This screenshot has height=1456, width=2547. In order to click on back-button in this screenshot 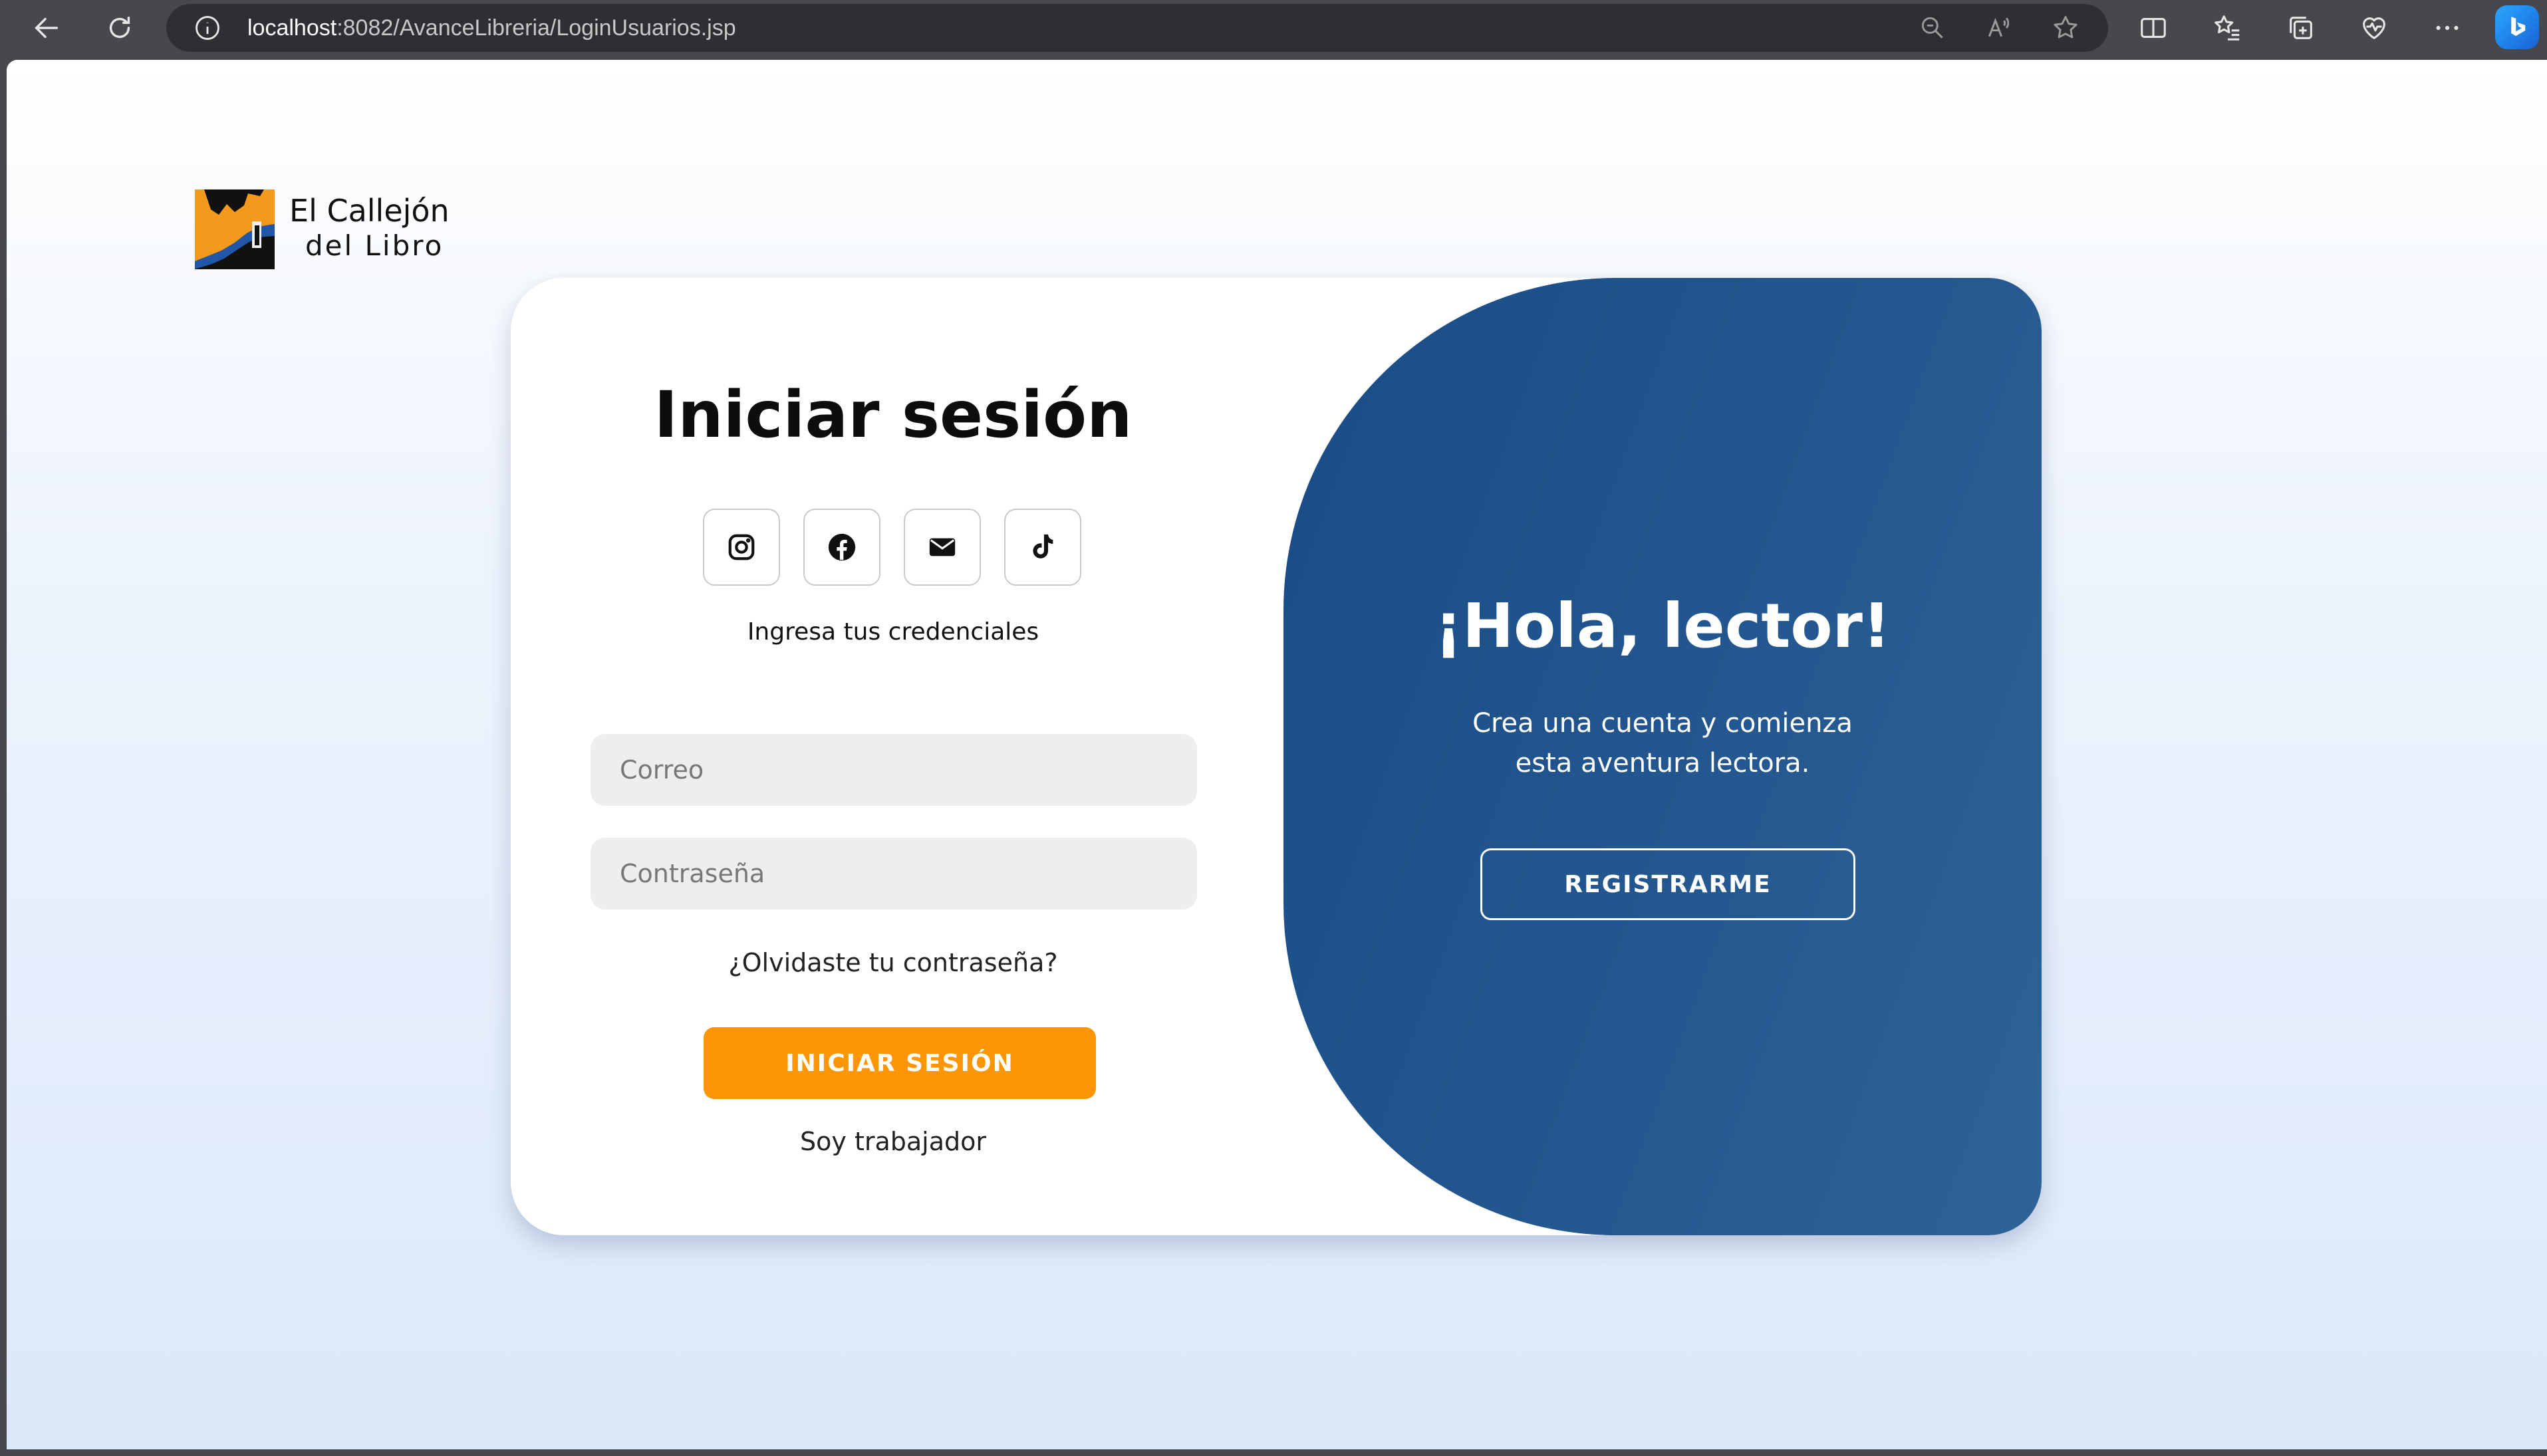, I will do `click(46, 28)`.